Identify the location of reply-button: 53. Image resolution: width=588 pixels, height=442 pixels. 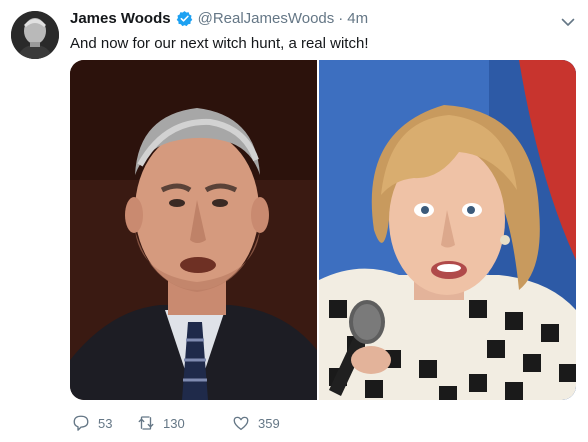
(104, 423).